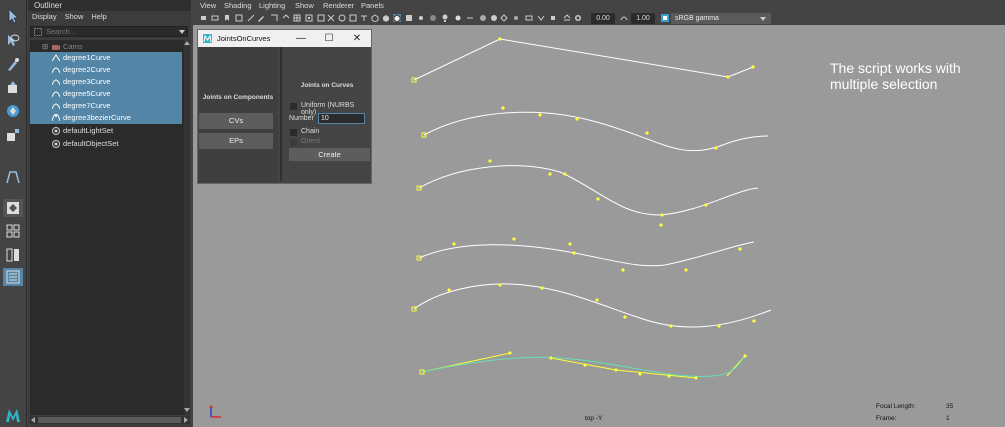 The height and width of the screenshot is (427, 1005). What do you see at coordinates (353, 18) in the screenshot?
I see `safe-action-icon` at bounding box center [353, 18].